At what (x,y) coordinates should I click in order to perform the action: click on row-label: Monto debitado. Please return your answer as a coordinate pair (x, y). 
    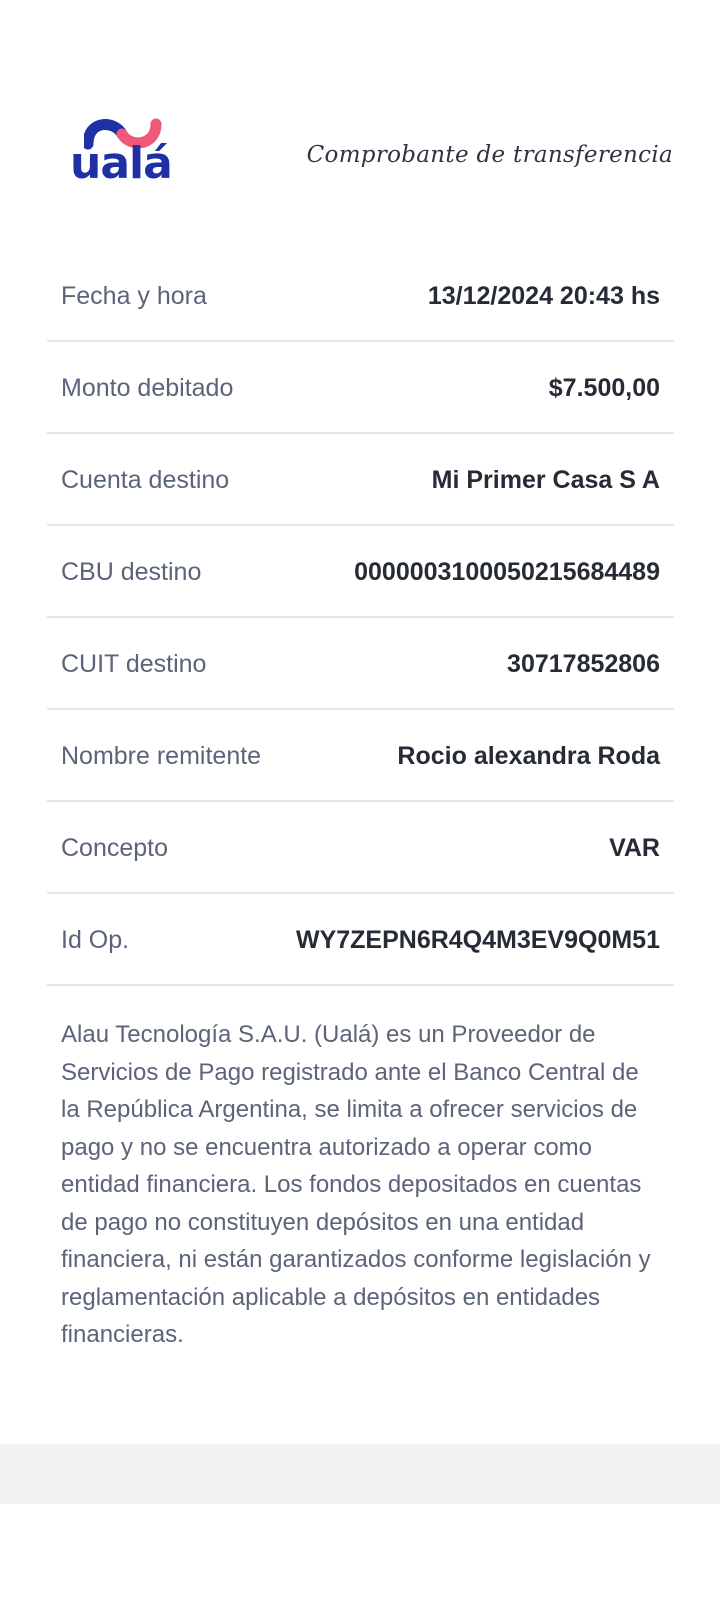
    Looking at the image, I should click on (147, 388).